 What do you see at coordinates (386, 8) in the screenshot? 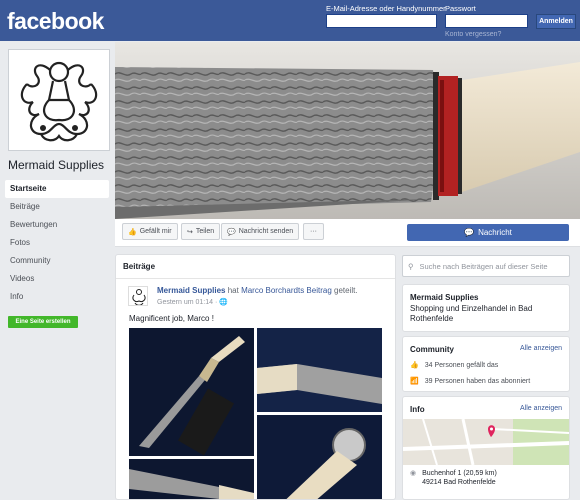
I see `email-label: E-Mail-Adresse oder Handynummer` at bounding box center [386, 8].